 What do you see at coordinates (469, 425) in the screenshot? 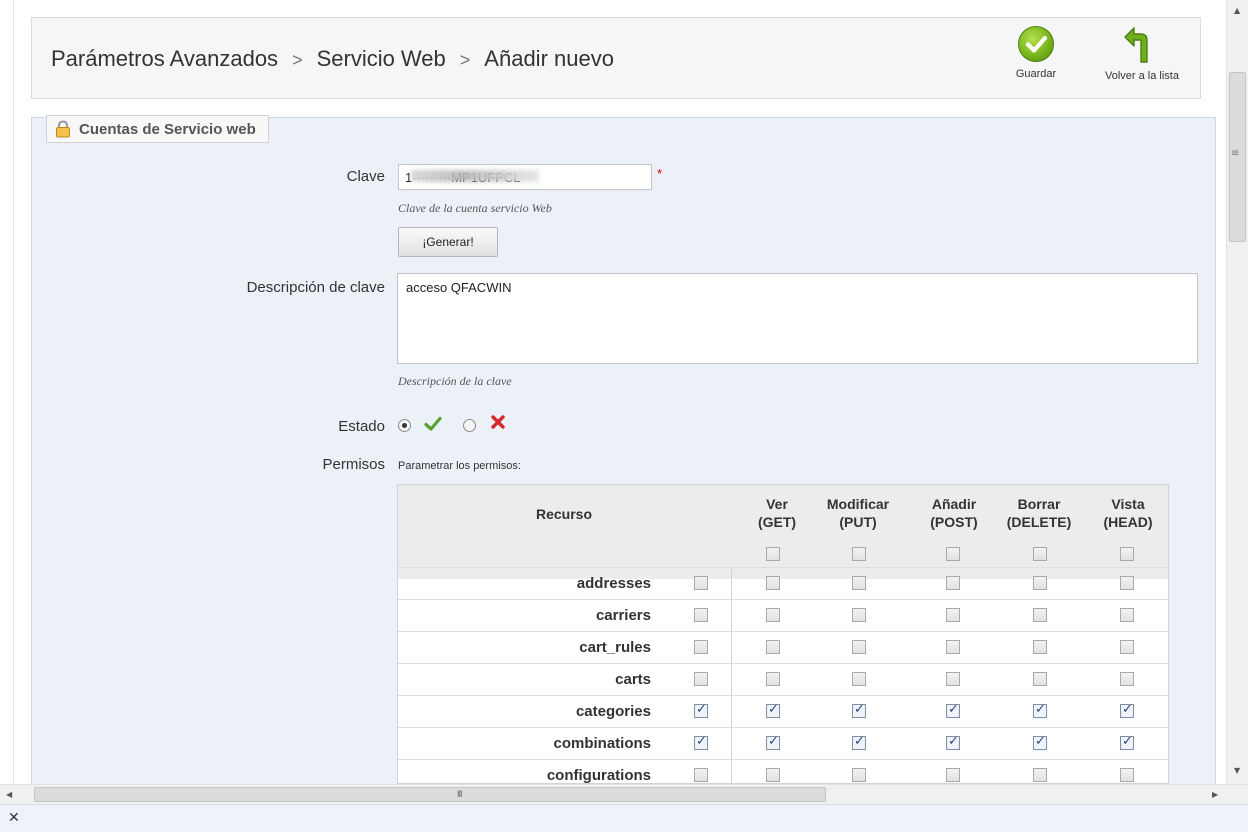
I see `status-disabled-radio` at bounding box center [469, 425].